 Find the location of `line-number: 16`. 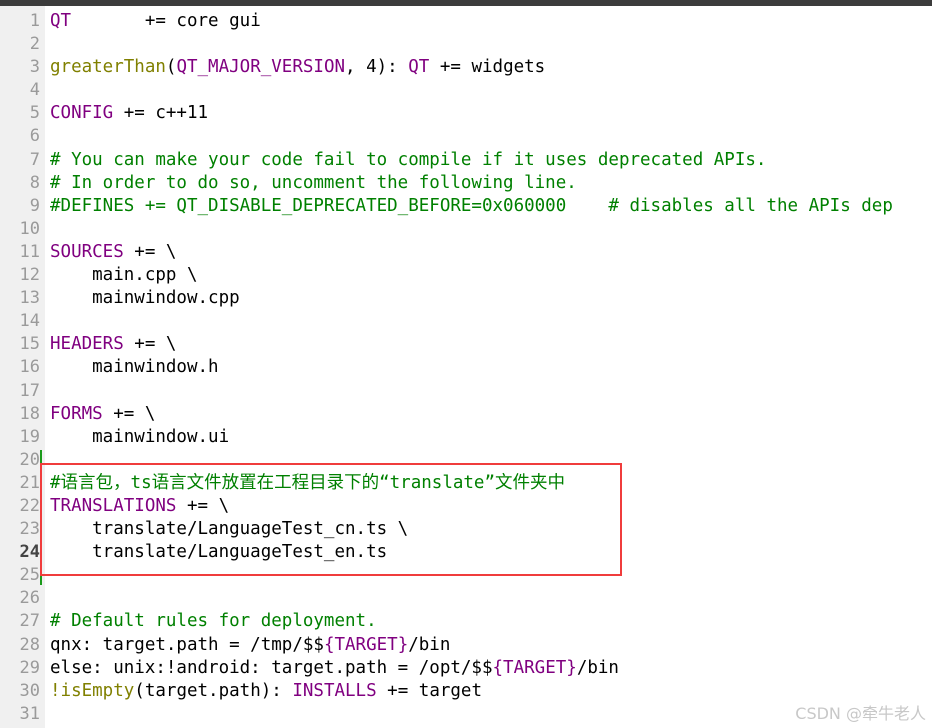

line-number: 16 is located at coordinates (29, 367).